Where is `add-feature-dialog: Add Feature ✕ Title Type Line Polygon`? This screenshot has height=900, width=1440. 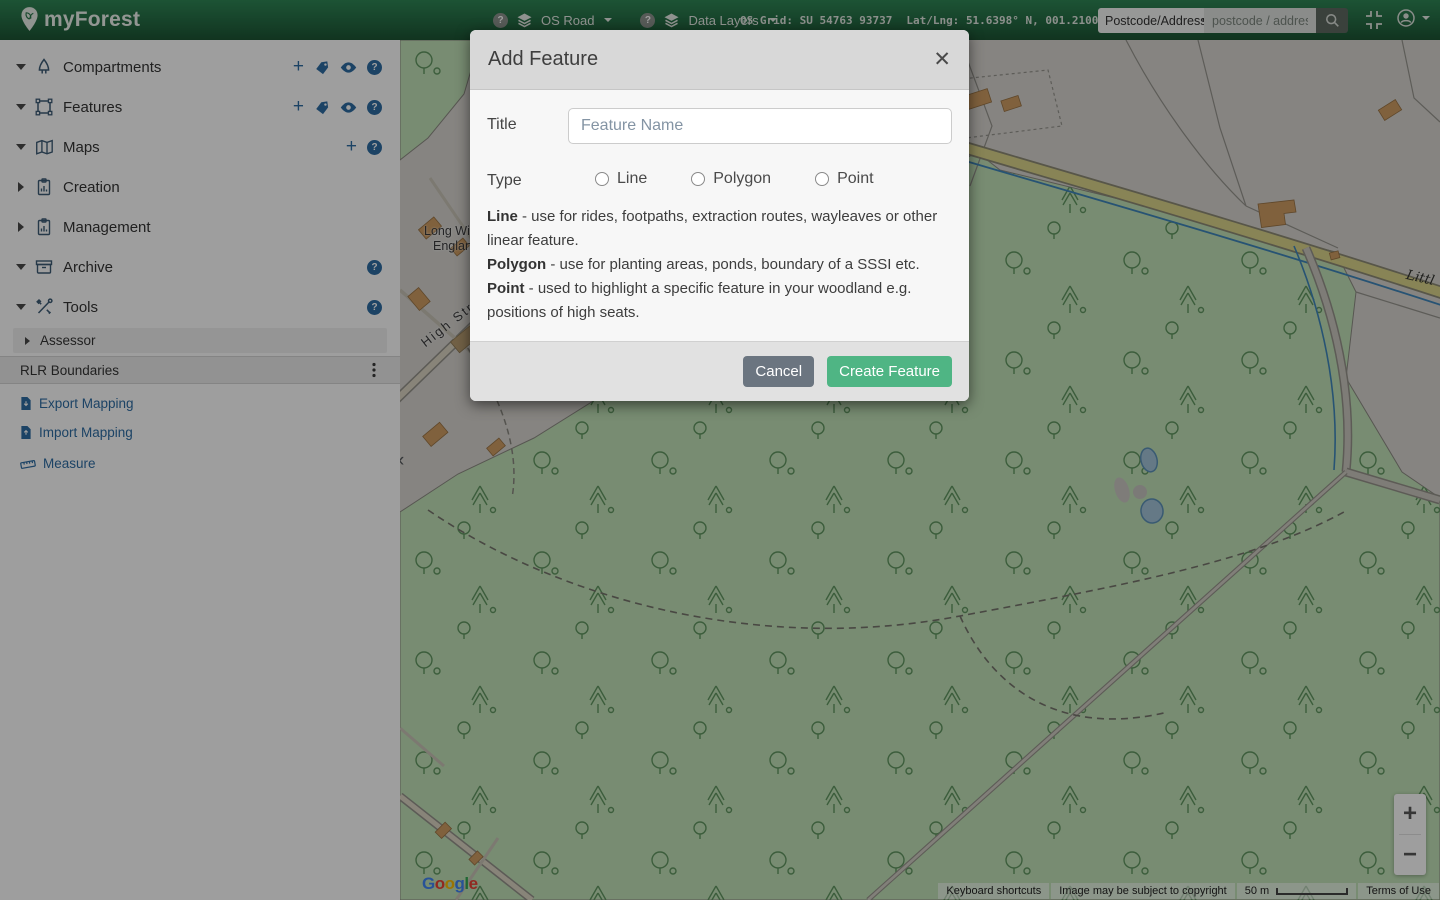 add-feature-dialog: Add Feature ✕ Title Type Line Polygon is located at coordinates (719, 215).